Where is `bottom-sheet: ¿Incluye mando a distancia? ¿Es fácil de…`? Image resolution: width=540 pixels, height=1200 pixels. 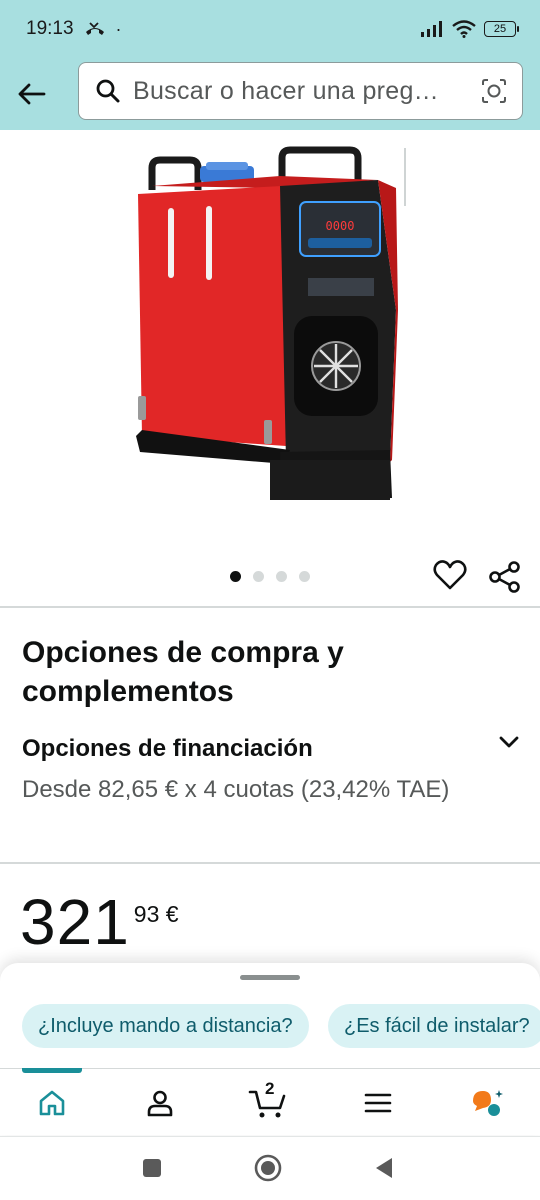
bottom-sheet: ¿Incluye mando a distancia? ¿Es fácil de… is located at coordinates (270, 1049).